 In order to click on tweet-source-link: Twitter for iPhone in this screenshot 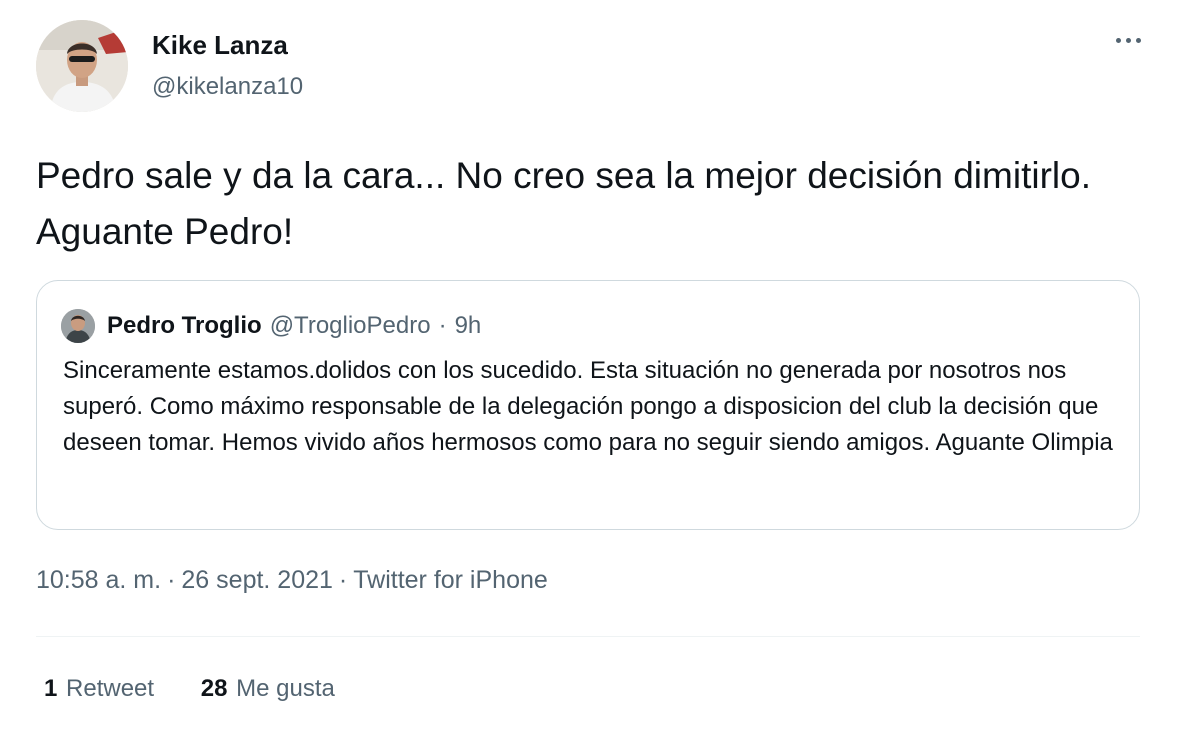, I will do `click(450, 580)`.